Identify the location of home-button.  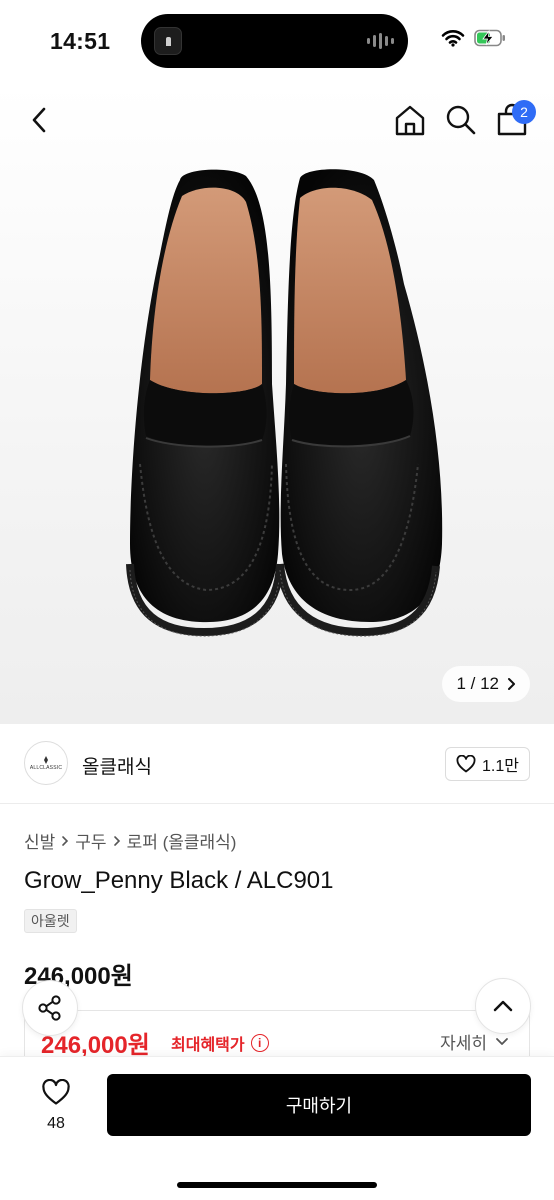
(410, 120).